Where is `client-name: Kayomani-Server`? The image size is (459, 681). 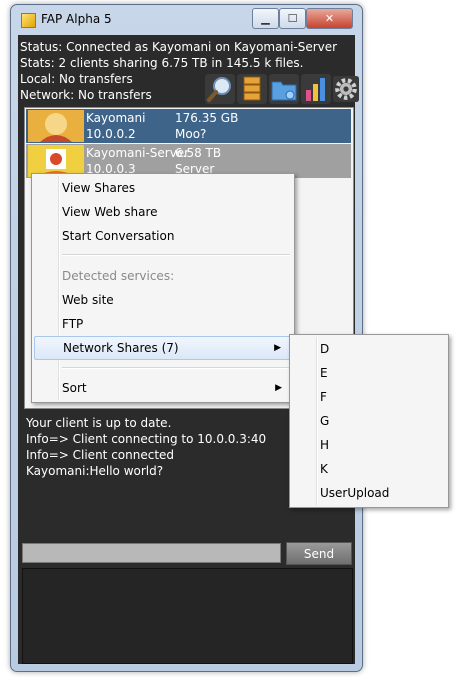 client-name: Kayomani-Server is located at coordinates (138, 153).